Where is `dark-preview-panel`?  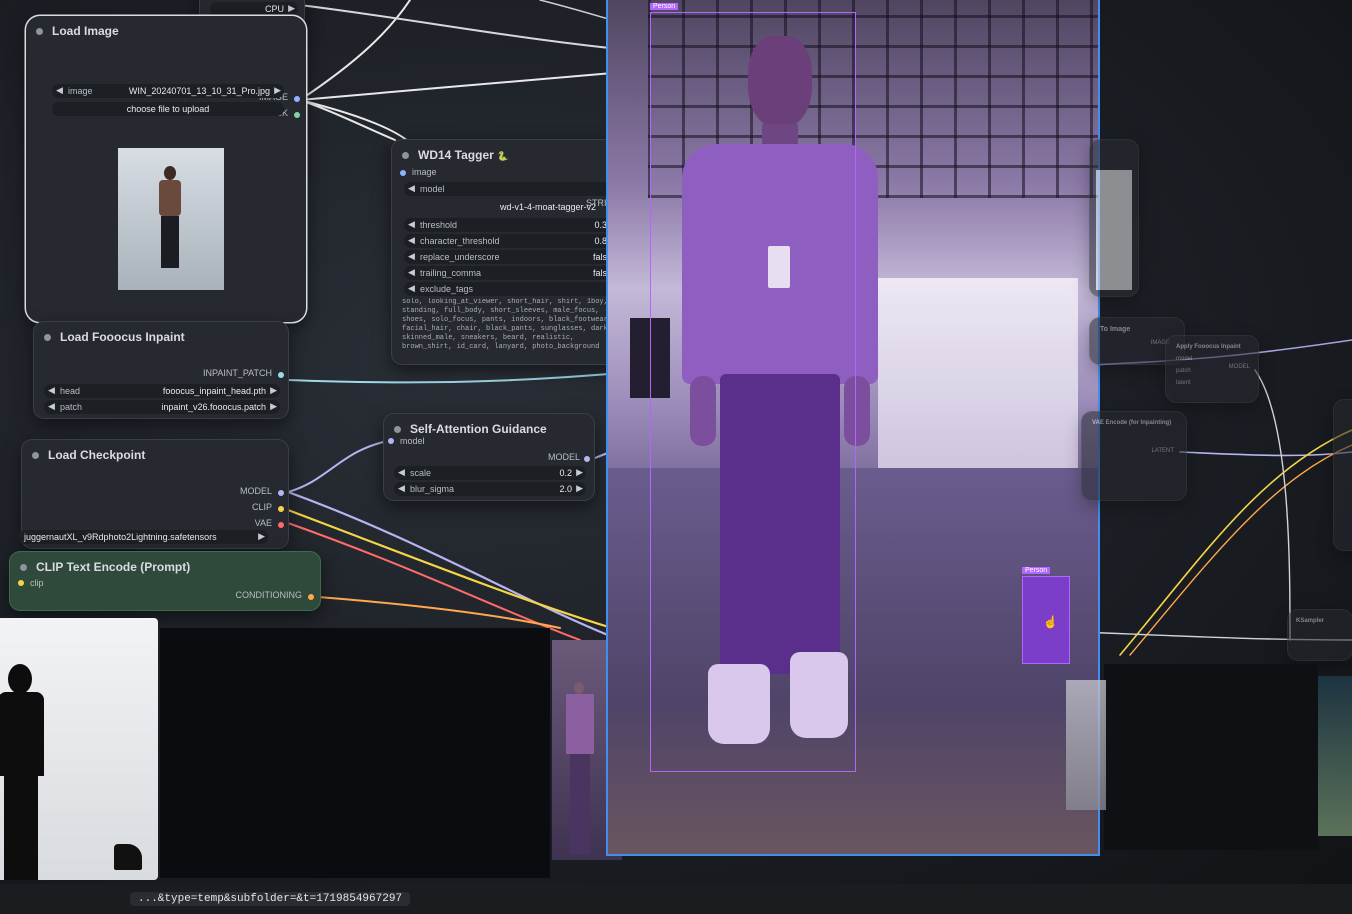
dark-preview-panel is located at coordinates (355, 753).